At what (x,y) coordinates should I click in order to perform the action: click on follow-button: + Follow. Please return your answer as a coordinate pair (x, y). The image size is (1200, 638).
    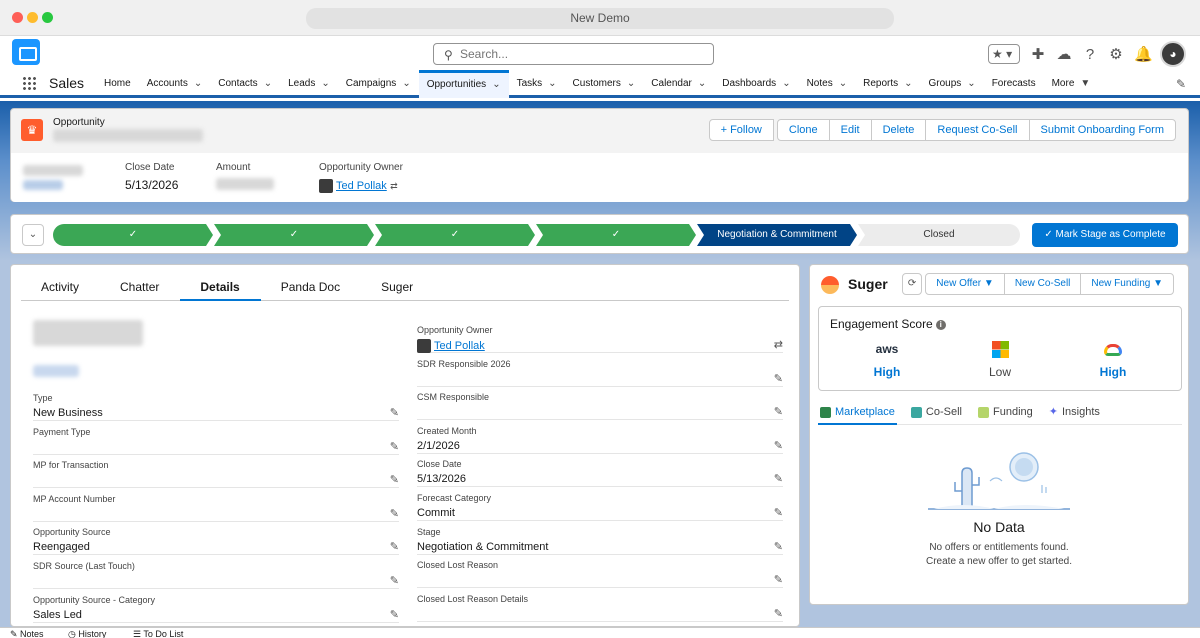
    Looking at the image, I should click on (741, 130).